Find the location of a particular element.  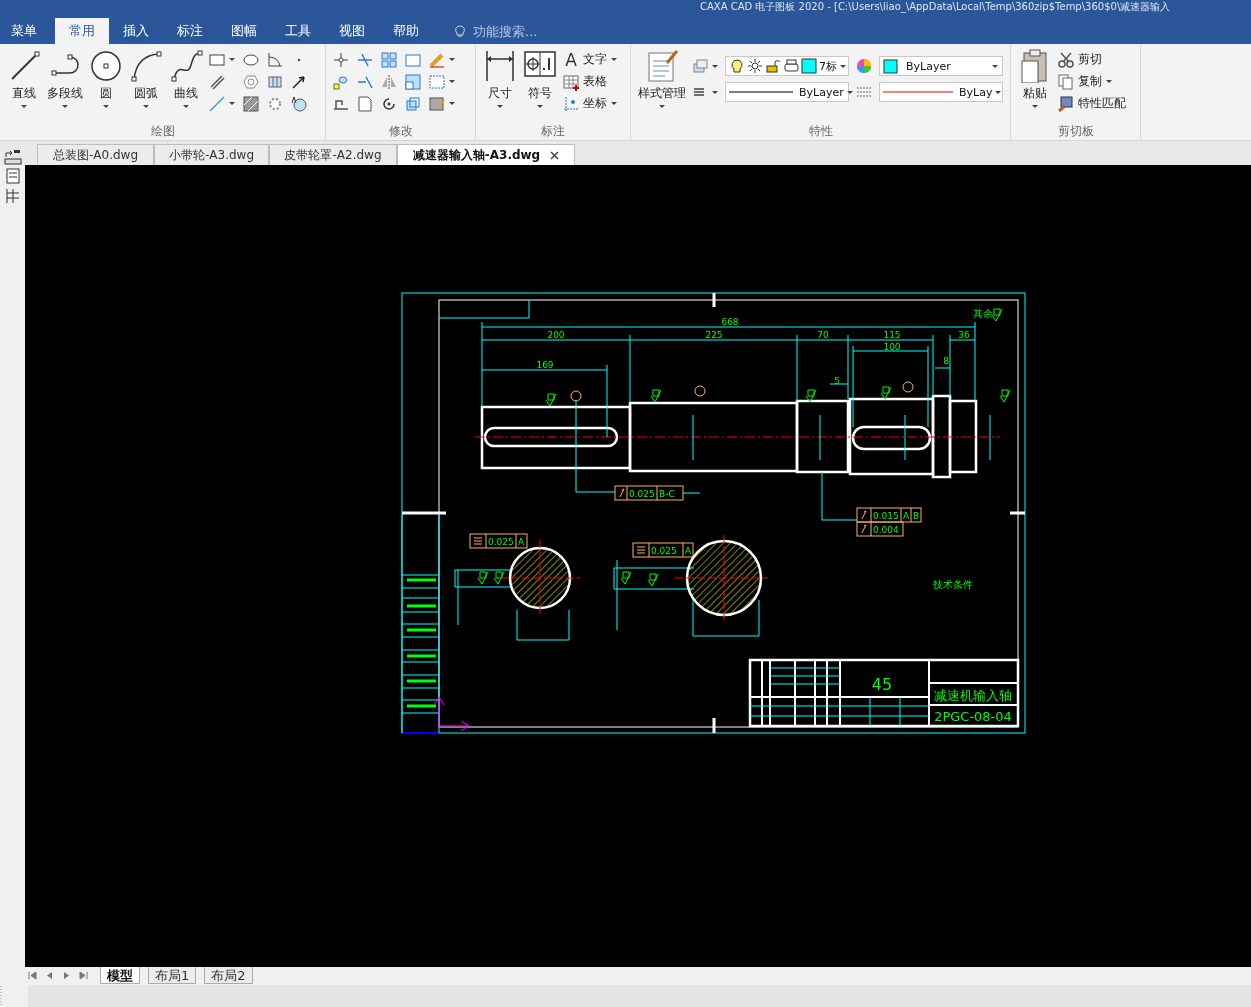

next-icon is located at coordinates (66, 975).